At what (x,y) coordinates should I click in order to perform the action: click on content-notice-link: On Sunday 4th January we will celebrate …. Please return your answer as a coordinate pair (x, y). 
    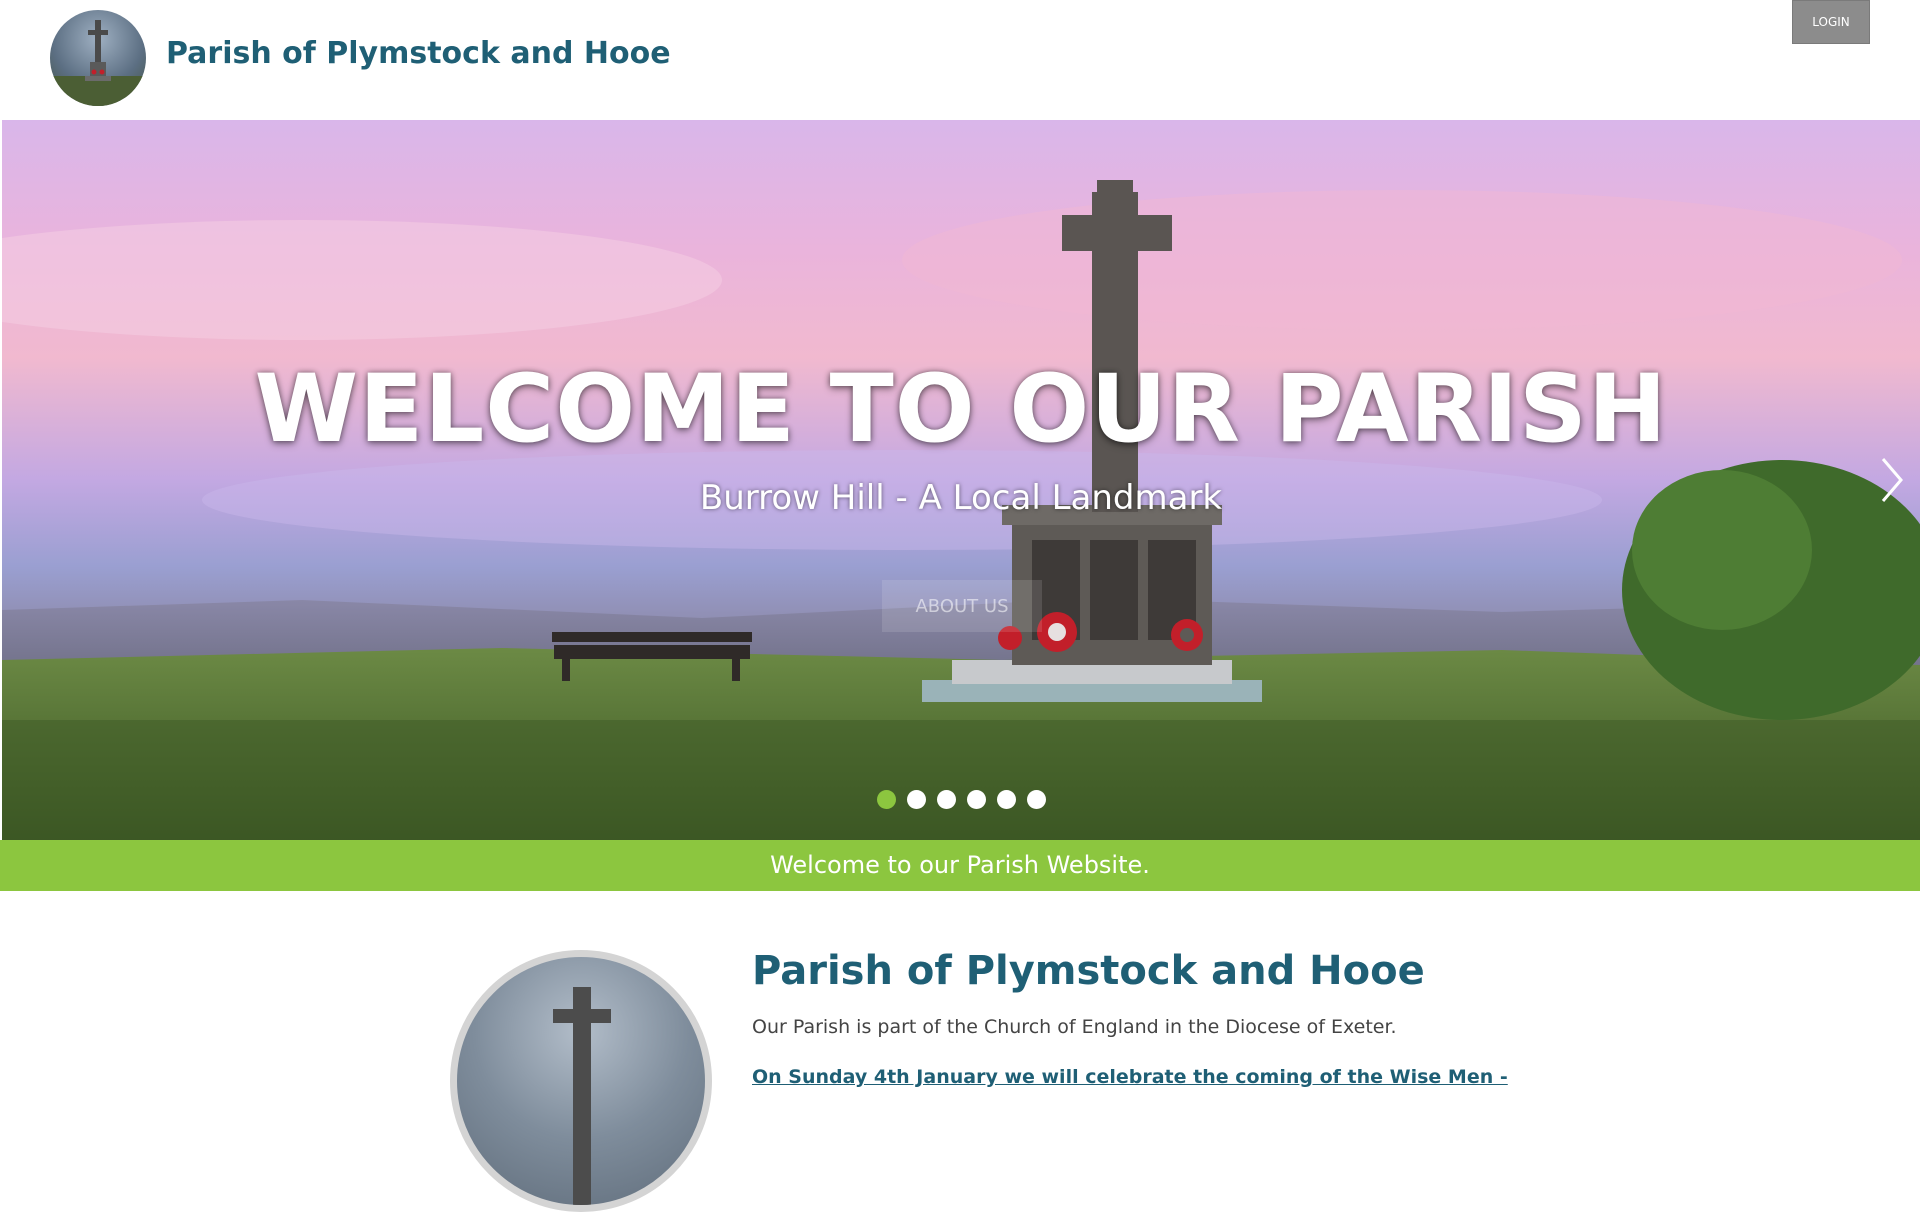
    Looking at the image, I should click on (1130, 1077).